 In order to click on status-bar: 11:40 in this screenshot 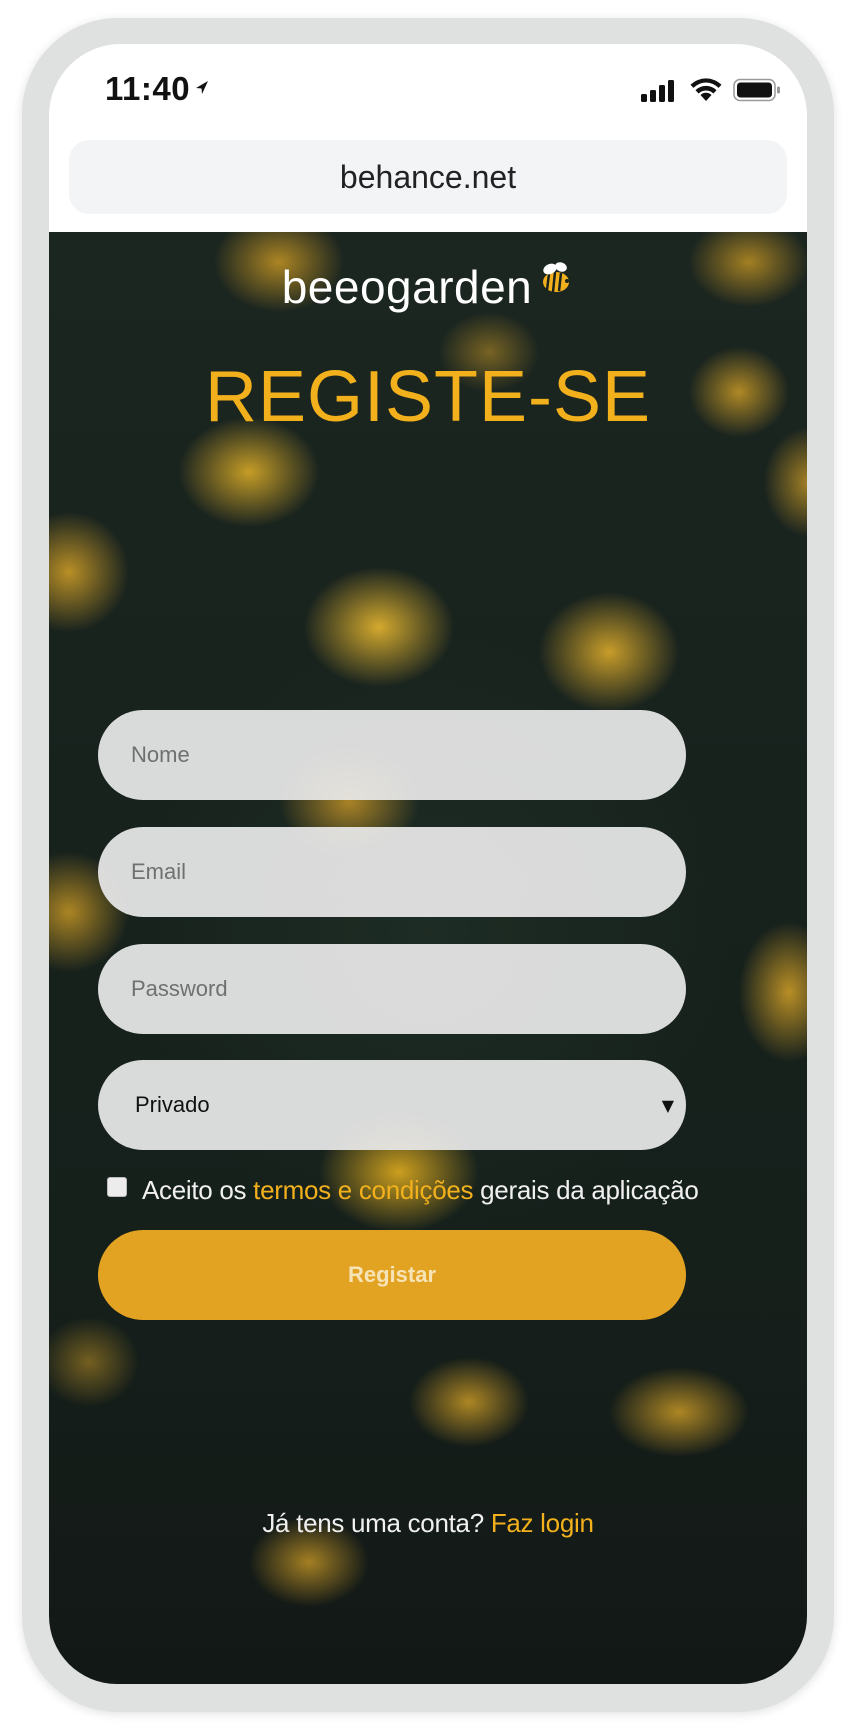, I will do `click(428, 90)`.